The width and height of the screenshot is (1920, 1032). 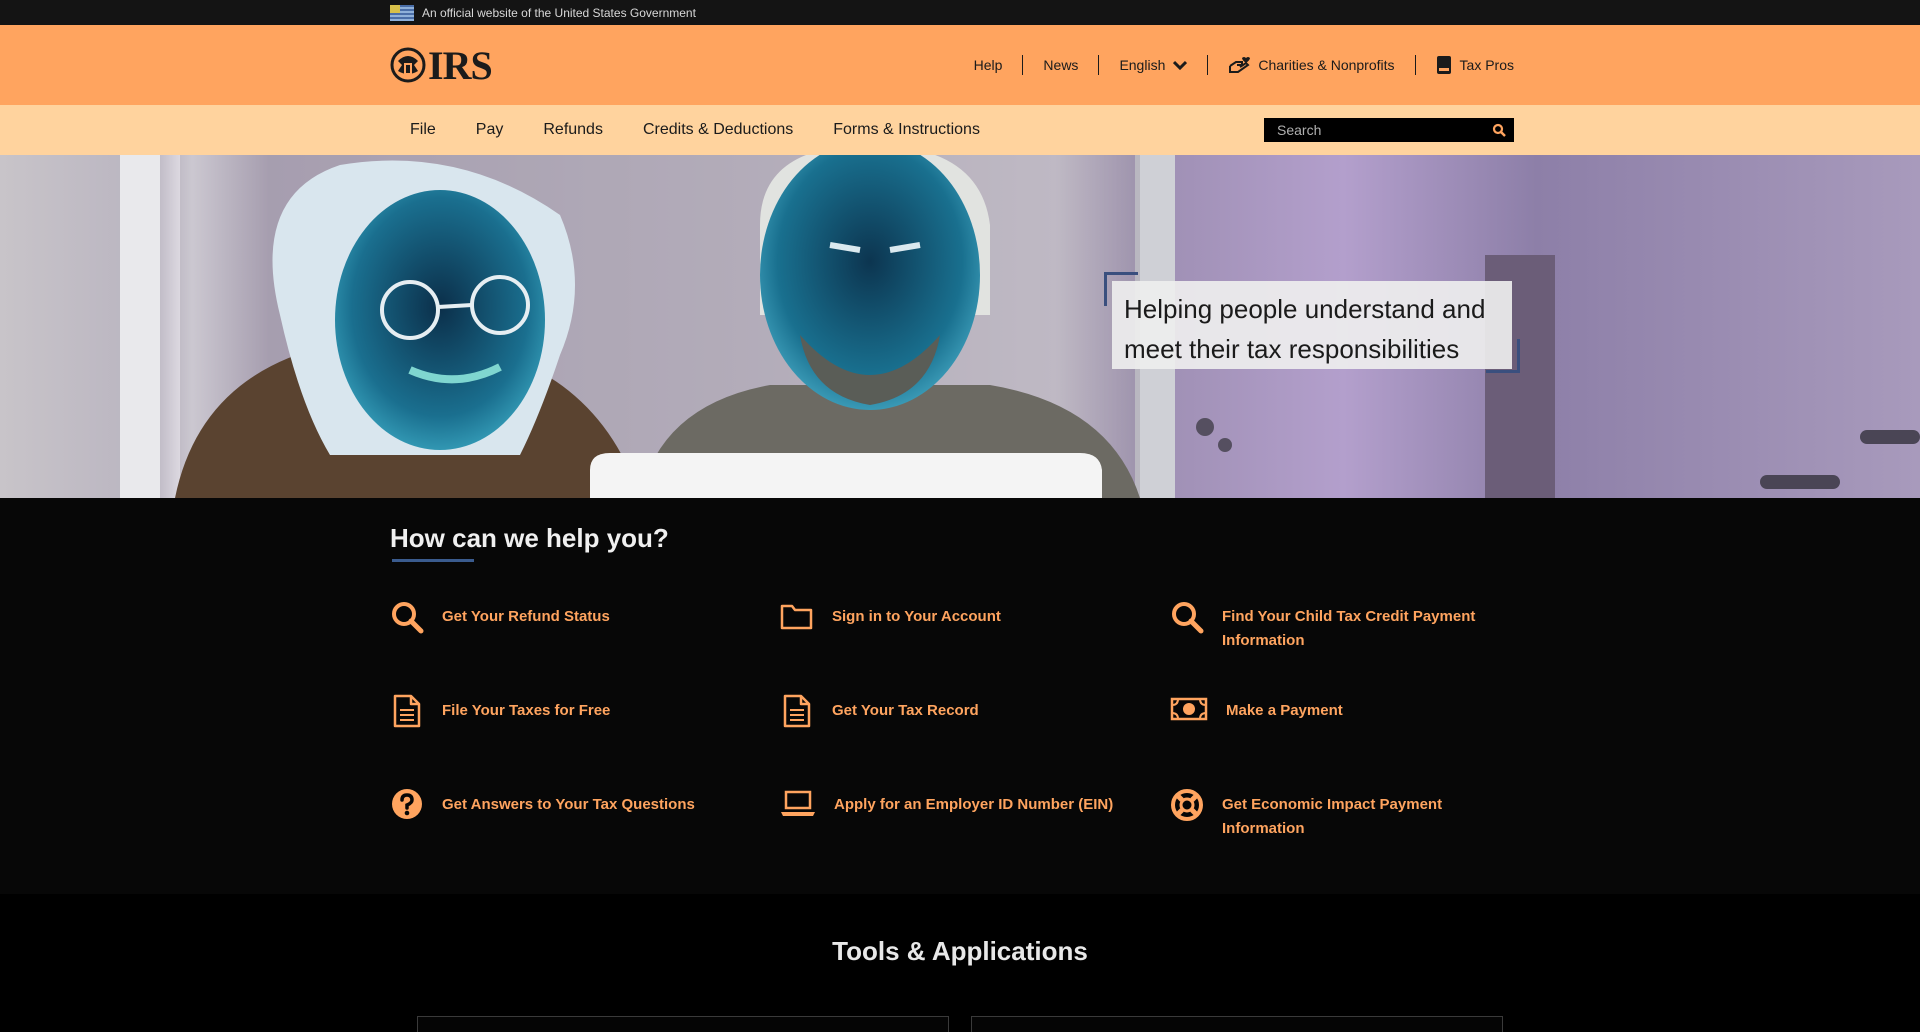 What do you see at coordinates (960, 951) in the screenshot?
I see `tools-title: Tools & Applications` at bounding box center [960, 951].